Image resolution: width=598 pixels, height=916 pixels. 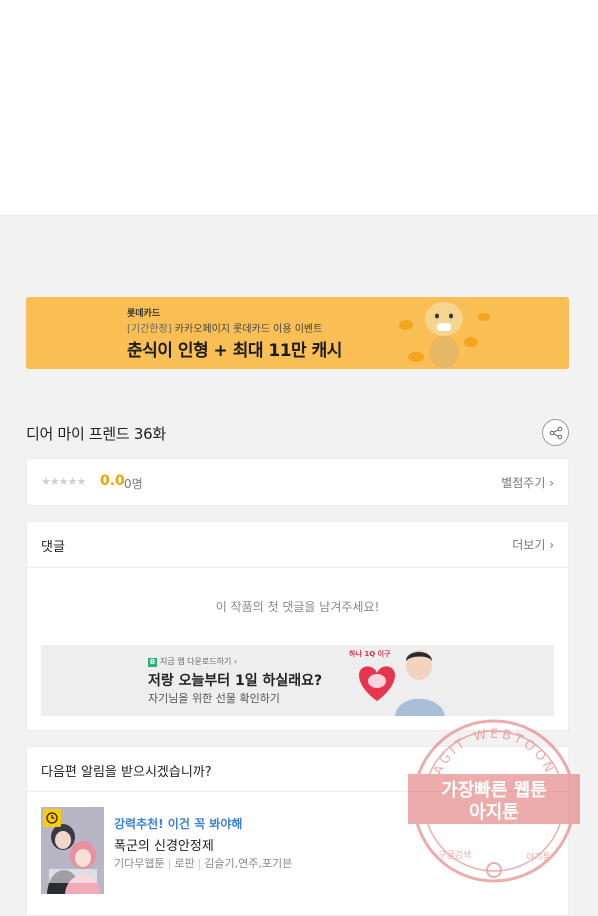 What do you see at coordinates (52, 818) in the screenshot?
I see `wait-free-clock-icon` at bounding box center [52, 818].